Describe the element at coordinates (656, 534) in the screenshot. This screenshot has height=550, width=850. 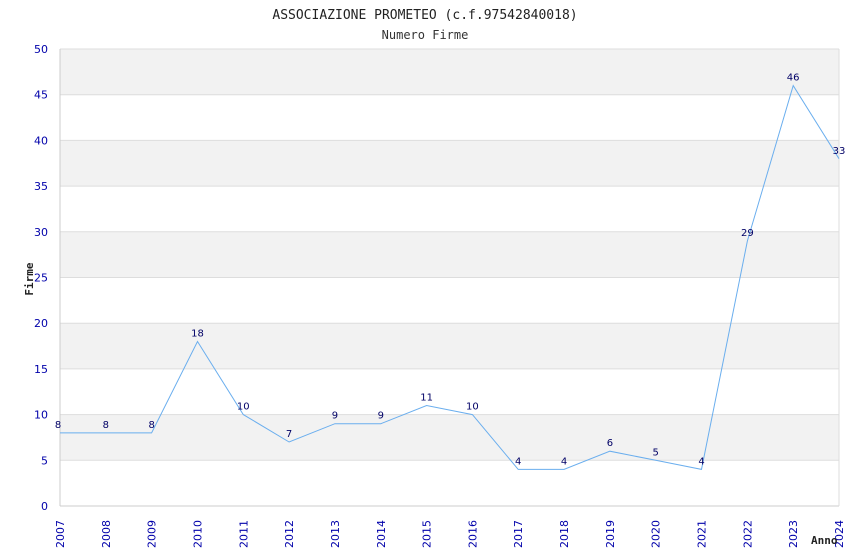
I see `x-tick-label: 2020` at that location.